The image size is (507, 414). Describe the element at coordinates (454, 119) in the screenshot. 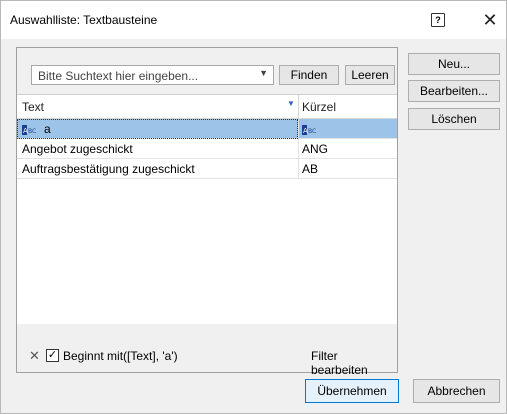

I see `delete-button: Löschen` at that location.